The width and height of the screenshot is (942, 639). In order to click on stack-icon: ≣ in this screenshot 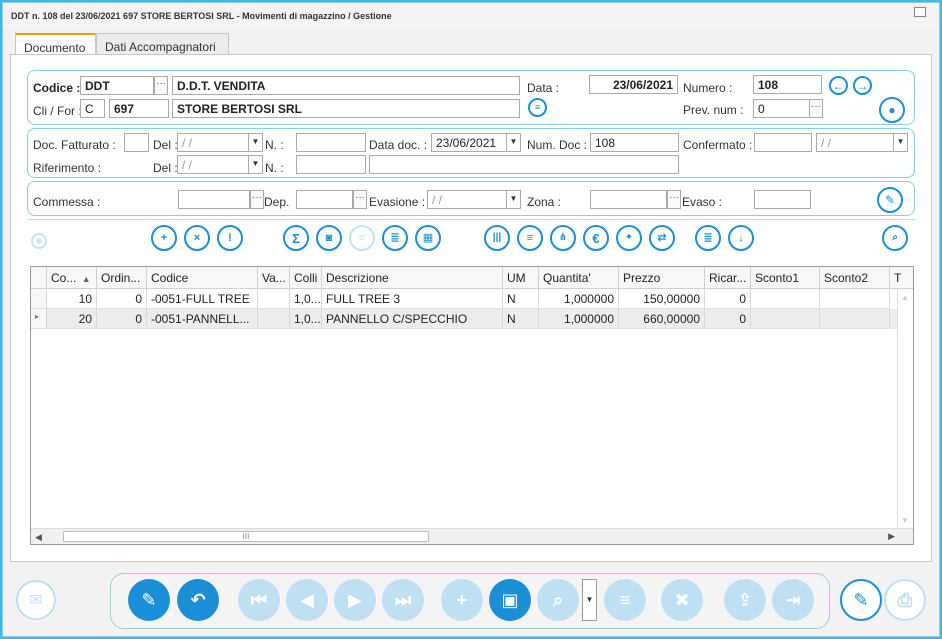, I will do `click(395, 238)`.